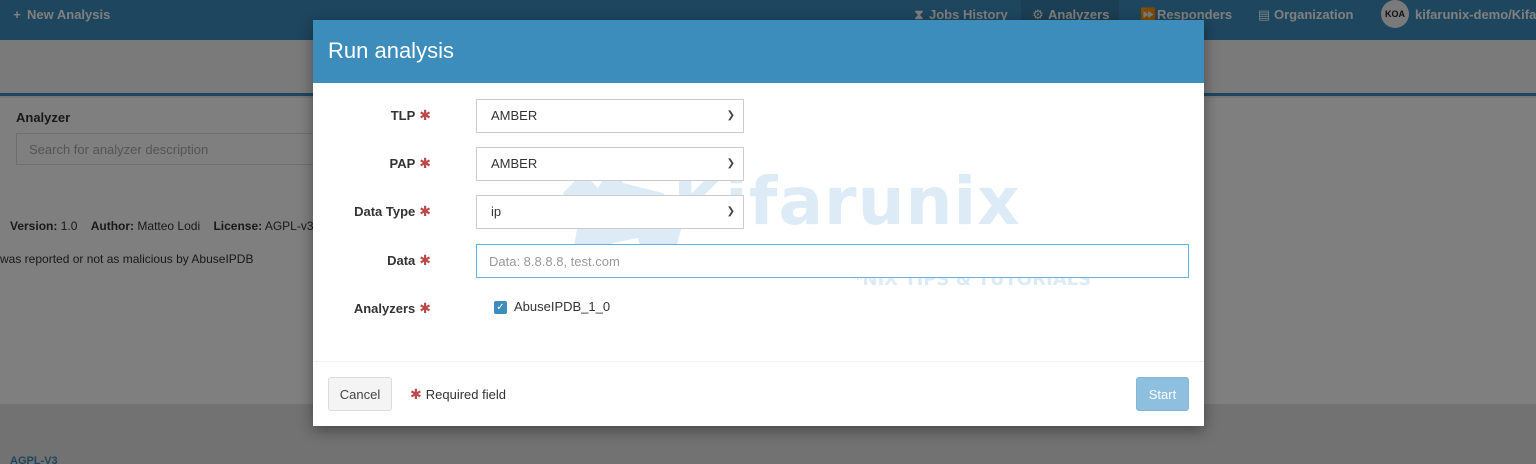  Describe the element at coordinates (391, 50) in the screenshot. I see `modal-title: Run analysis` at that location.